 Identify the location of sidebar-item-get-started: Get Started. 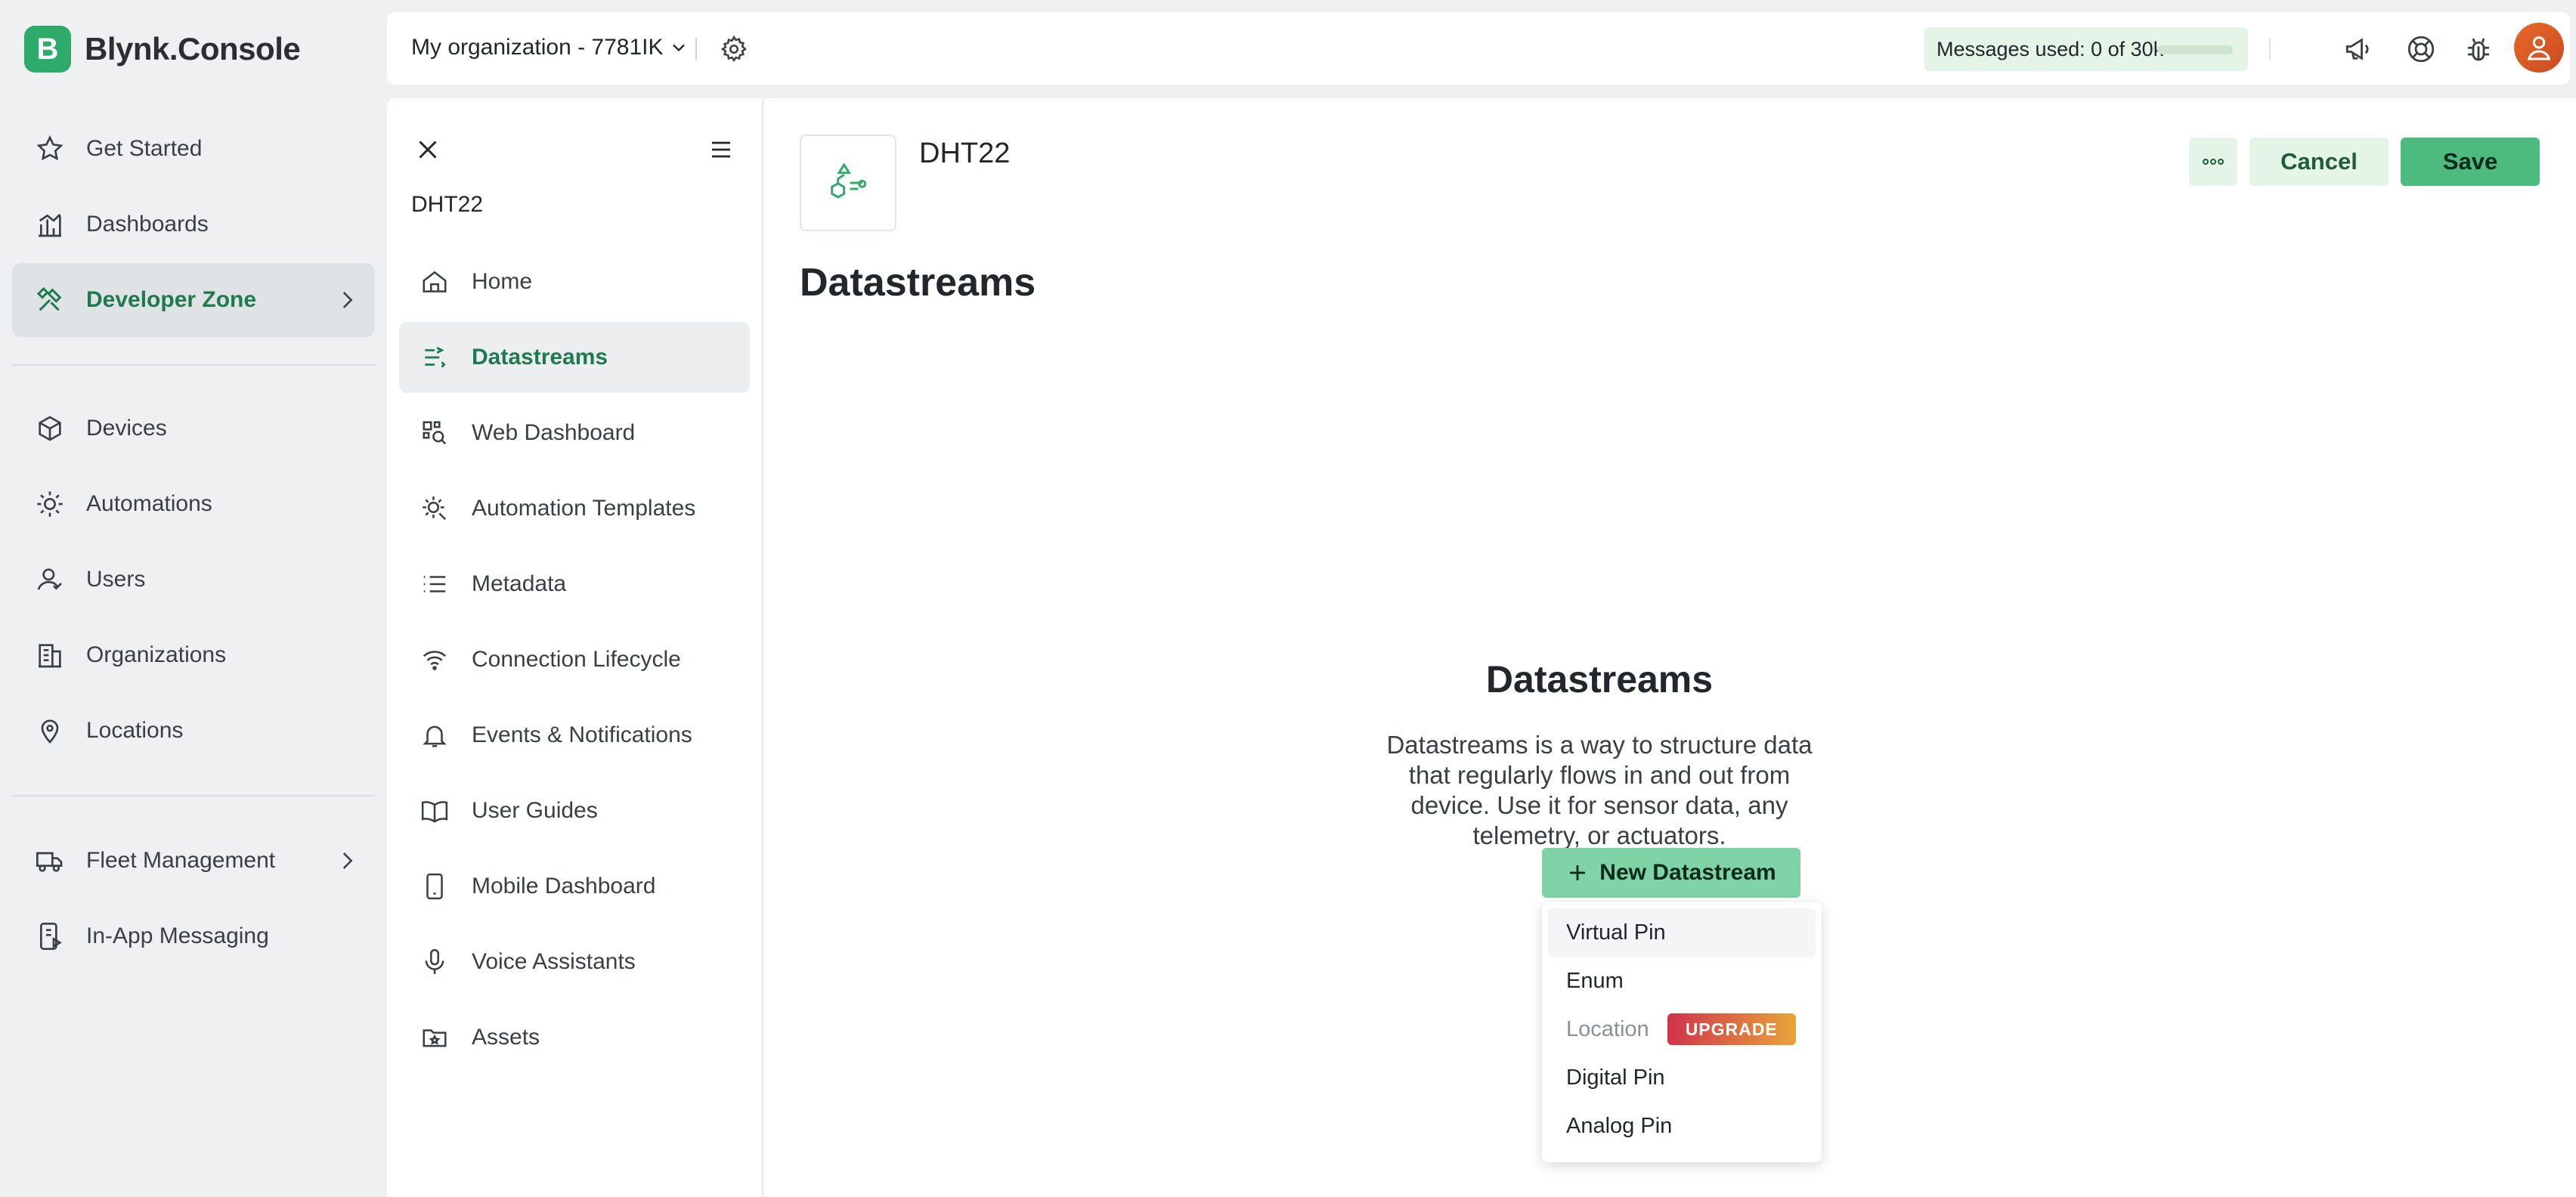
(193, 149).